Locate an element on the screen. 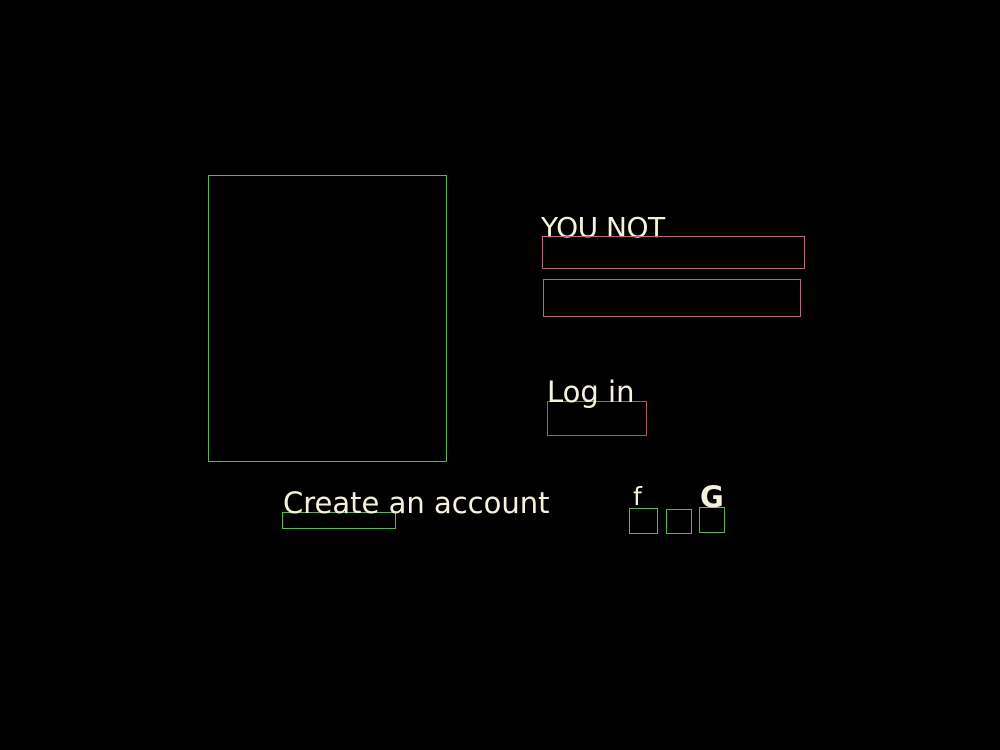 This screenshot has height=750, width=1000. login-button-label: Log in is located at coordinates (591, 392).